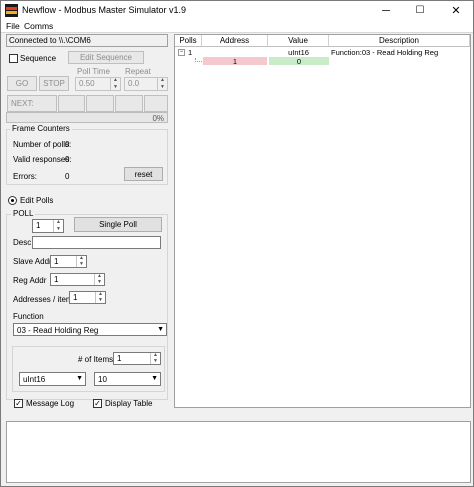 This screenshot has height=487, width=474. What do you see at coordinates (399, 41) in the screenshot?
I see `column-header-description: Description` at bounding box center [399, 41].